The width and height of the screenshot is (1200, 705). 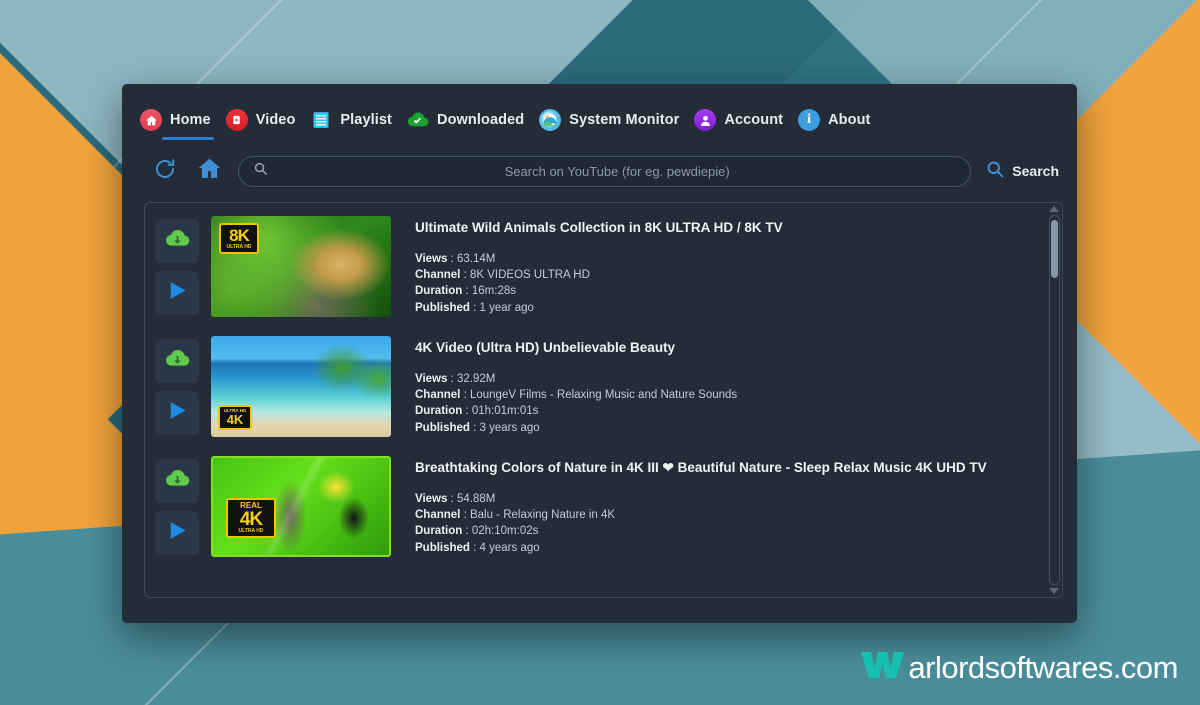 I want to click on tab-downloaded-label: Downloaded, so click(x=481, y=120).